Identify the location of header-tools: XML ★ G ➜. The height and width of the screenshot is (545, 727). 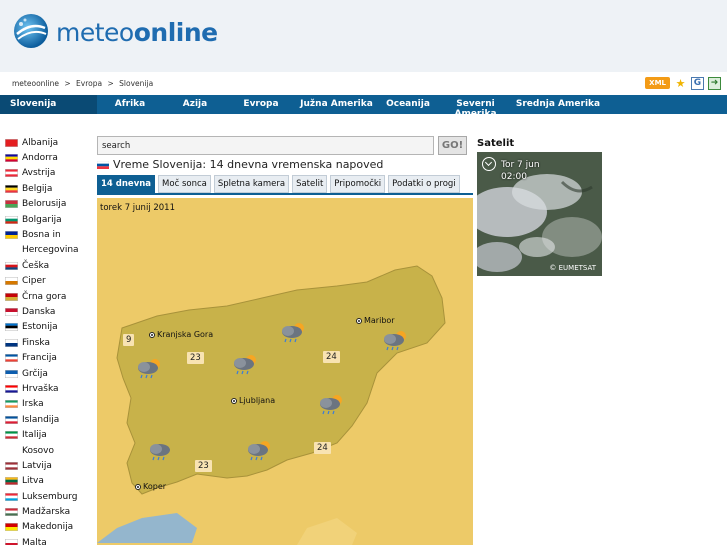
(683, 83).